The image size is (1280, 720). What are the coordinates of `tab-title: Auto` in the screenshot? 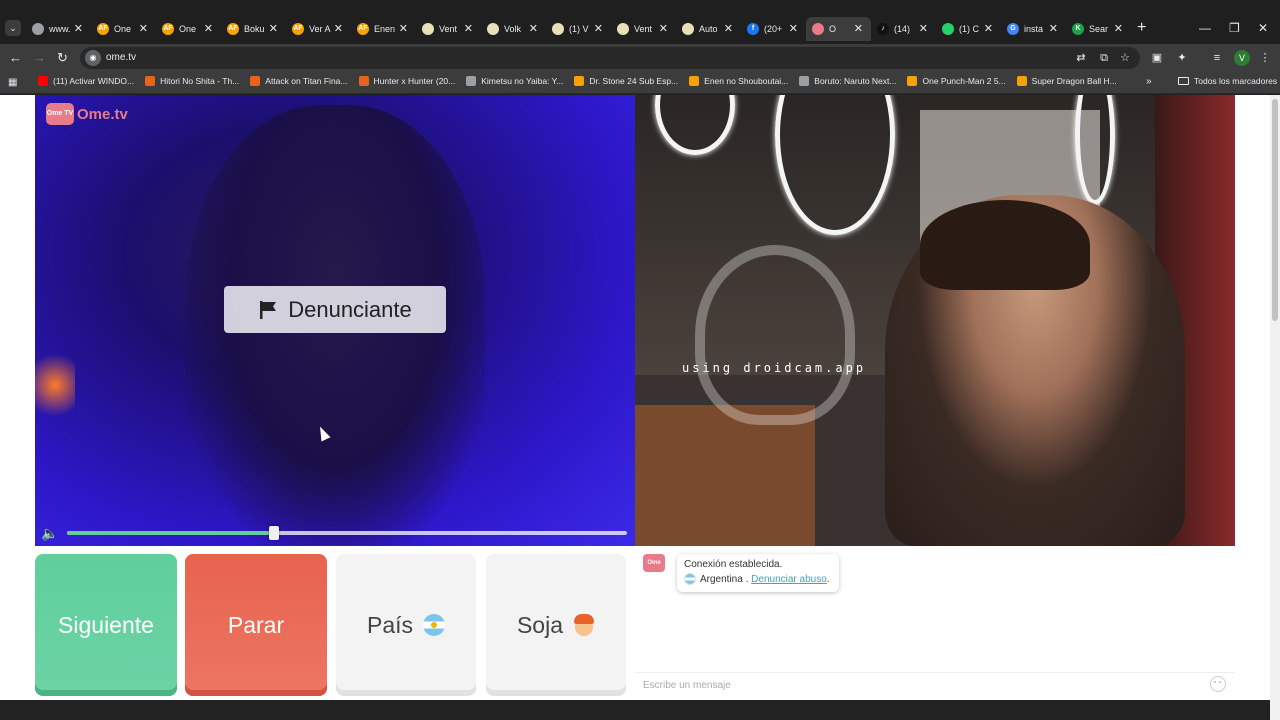 It's located at (708, 29).